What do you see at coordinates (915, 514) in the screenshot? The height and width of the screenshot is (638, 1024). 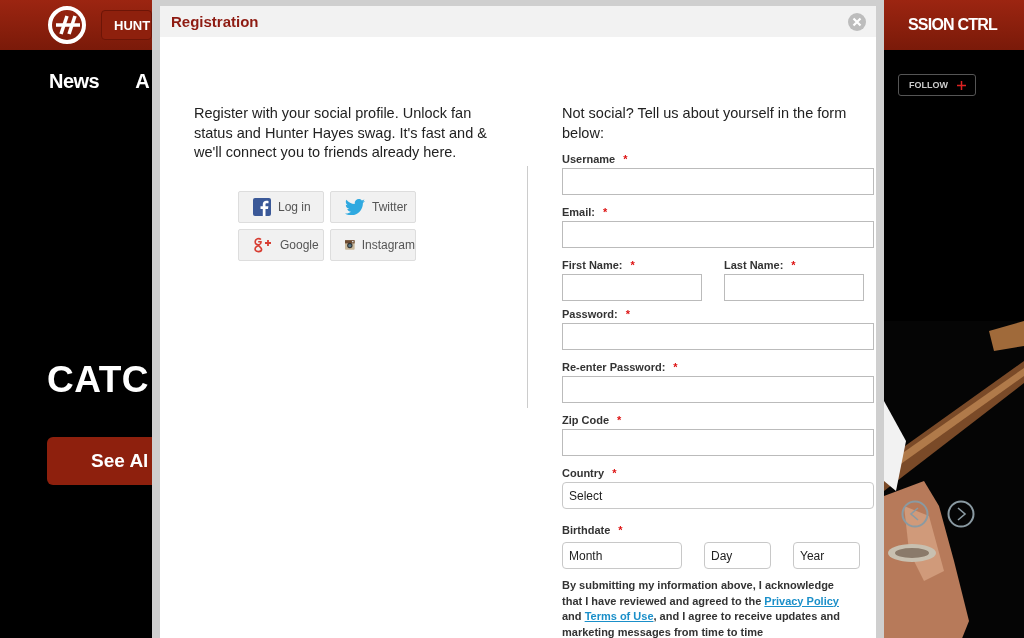 I see `chevron-left-icon` at bounding box center [915, 514].